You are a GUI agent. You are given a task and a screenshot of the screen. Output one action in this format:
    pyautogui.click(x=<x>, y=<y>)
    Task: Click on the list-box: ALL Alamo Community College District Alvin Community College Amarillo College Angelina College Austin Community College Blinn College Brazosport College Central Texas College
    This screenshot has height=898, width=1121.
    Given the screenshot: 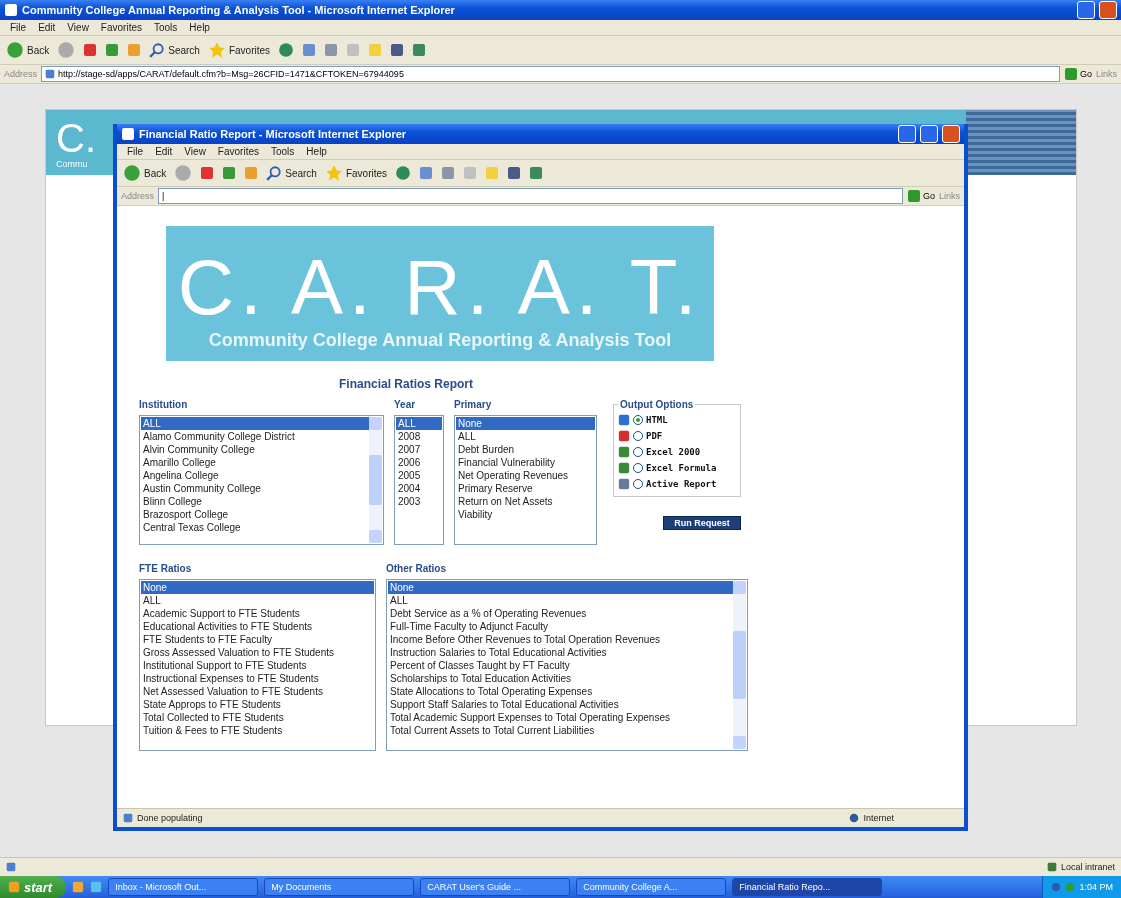 What is the action you would take?
    pyautogui.click(x=261, y=480)
    